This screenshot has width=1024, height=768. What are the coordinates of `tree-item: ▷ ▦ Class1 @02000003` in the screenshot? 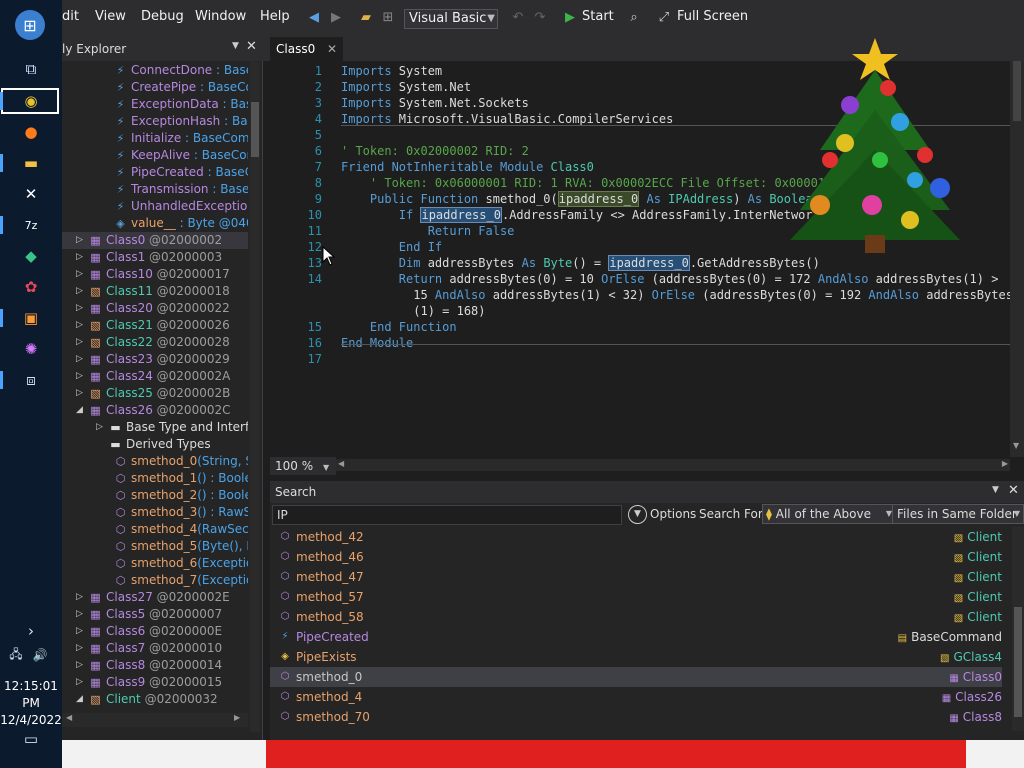 It's located at (155, 257).